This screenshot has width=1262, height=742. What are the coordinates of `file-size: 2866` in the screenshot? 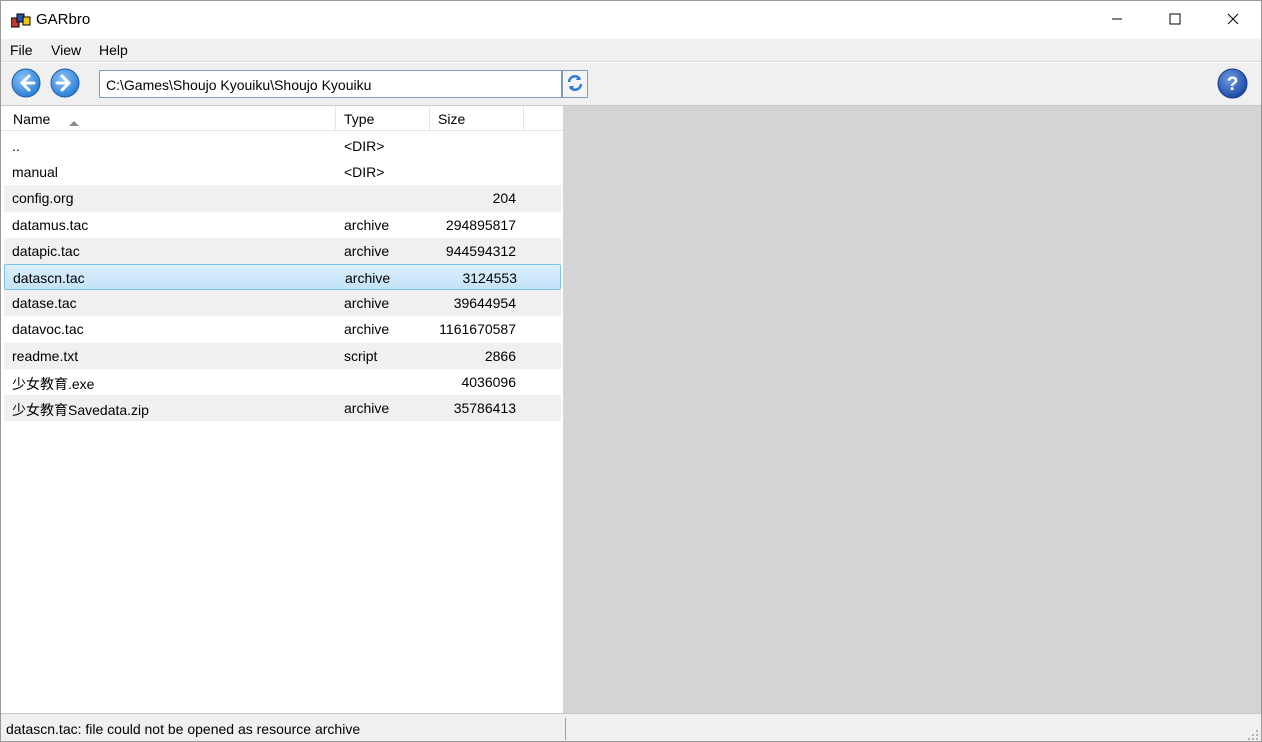 It's located at (500, 355).